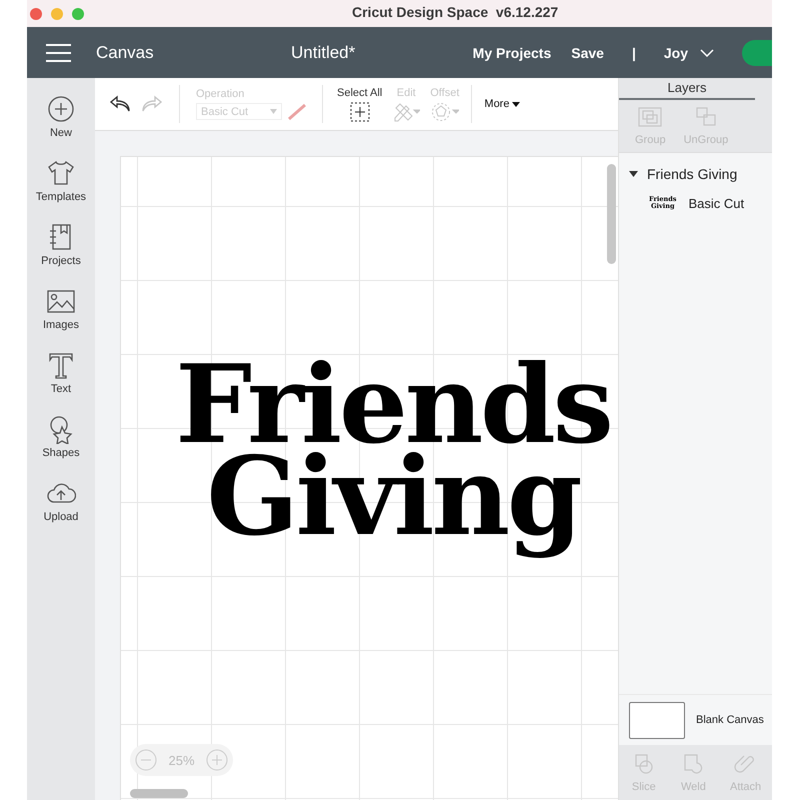  I want to click on section-title: Canvas, so click(125, 52).